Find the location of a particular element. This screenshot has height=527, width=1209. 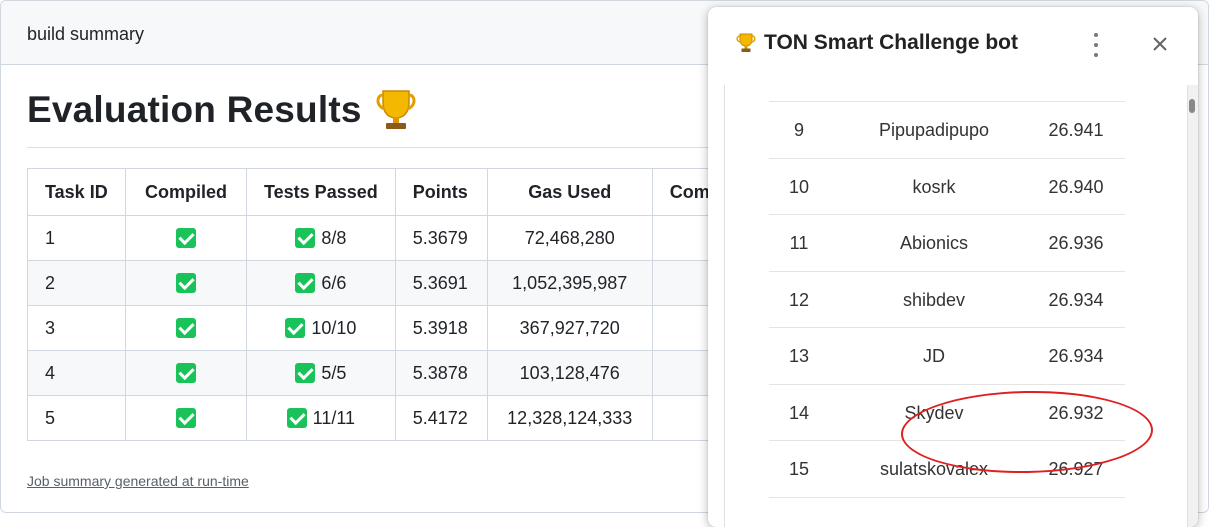

kebab-menu-icon is located at coordinates (1096, 45).